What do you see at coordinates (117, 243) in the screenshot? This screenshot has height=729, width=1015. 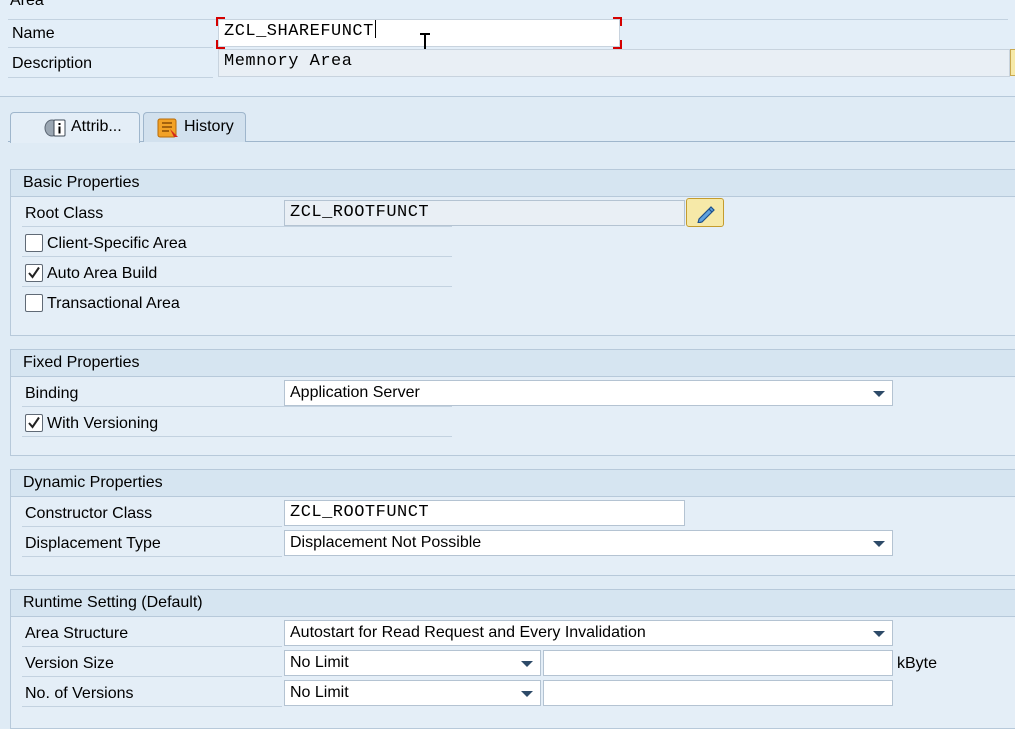 I see `client-specific-label: Client-Specific Area` at bounding box center [117, 243].